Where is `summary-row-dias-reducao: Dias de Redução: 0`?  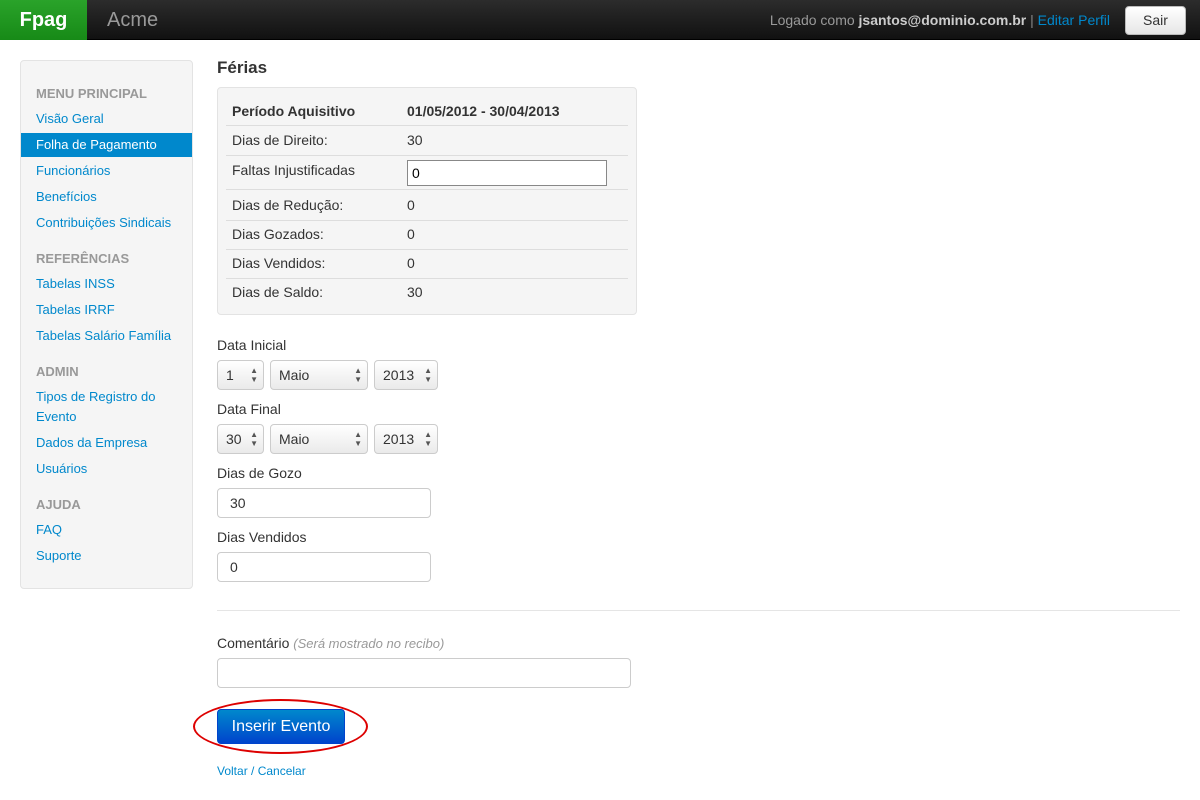
summary-row-dias-reducao: Dias de Redução: 0 is located at coordinates (427, 209).